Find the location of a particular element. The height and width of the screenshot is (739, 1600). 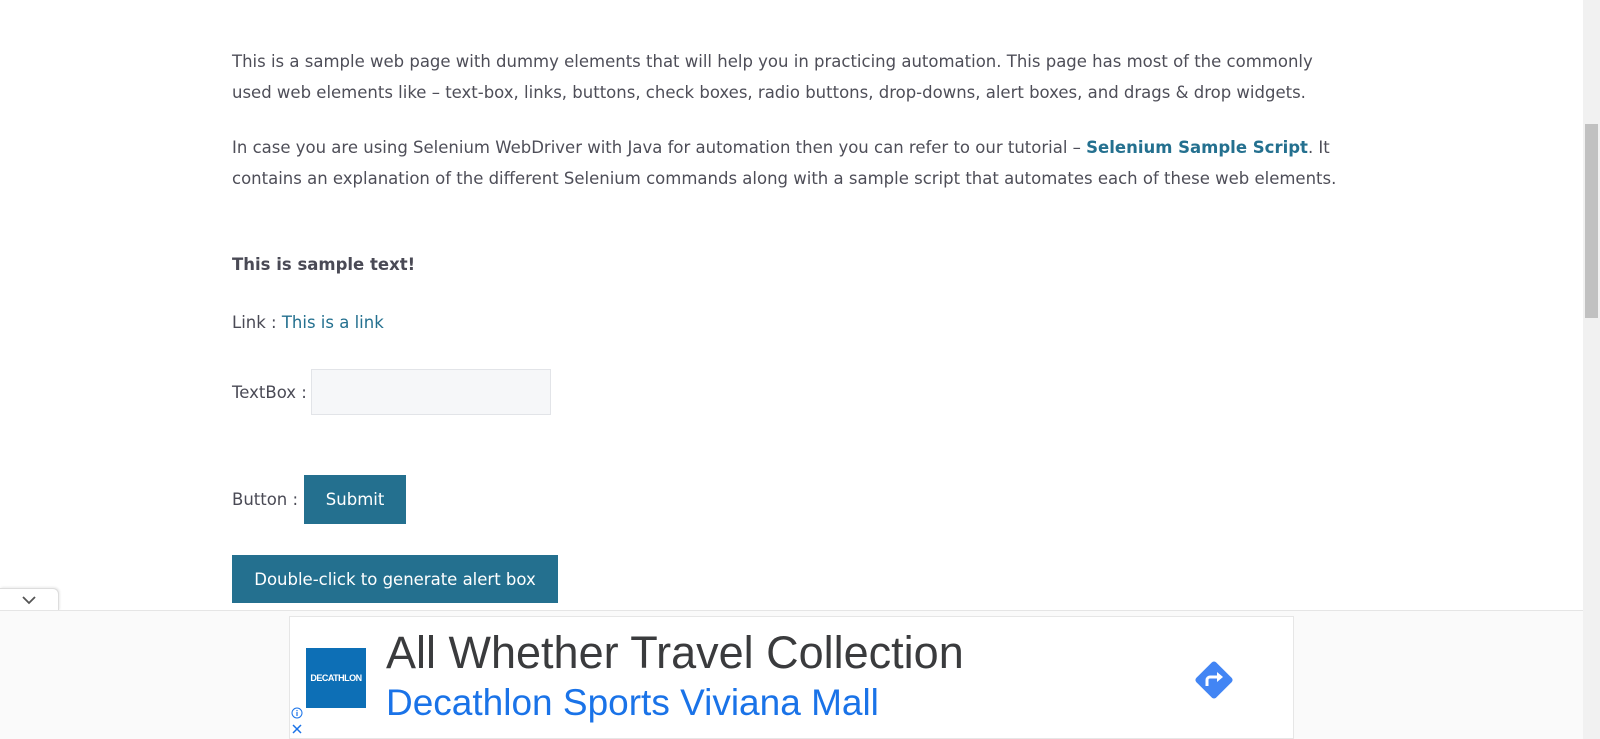

directions-icon is located at coordinates (1214, 680).